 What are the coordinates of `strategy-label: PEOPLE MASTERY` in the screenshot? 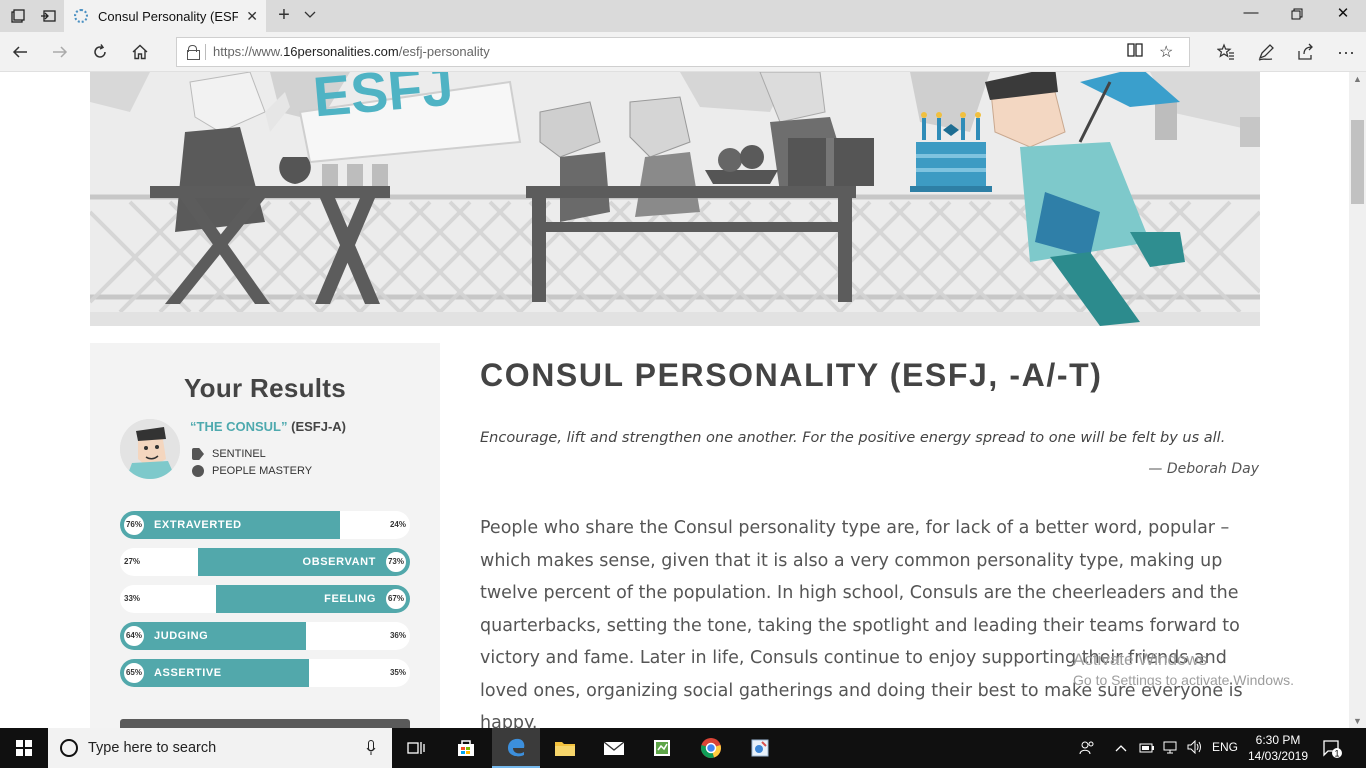 It's located at (262, 471).